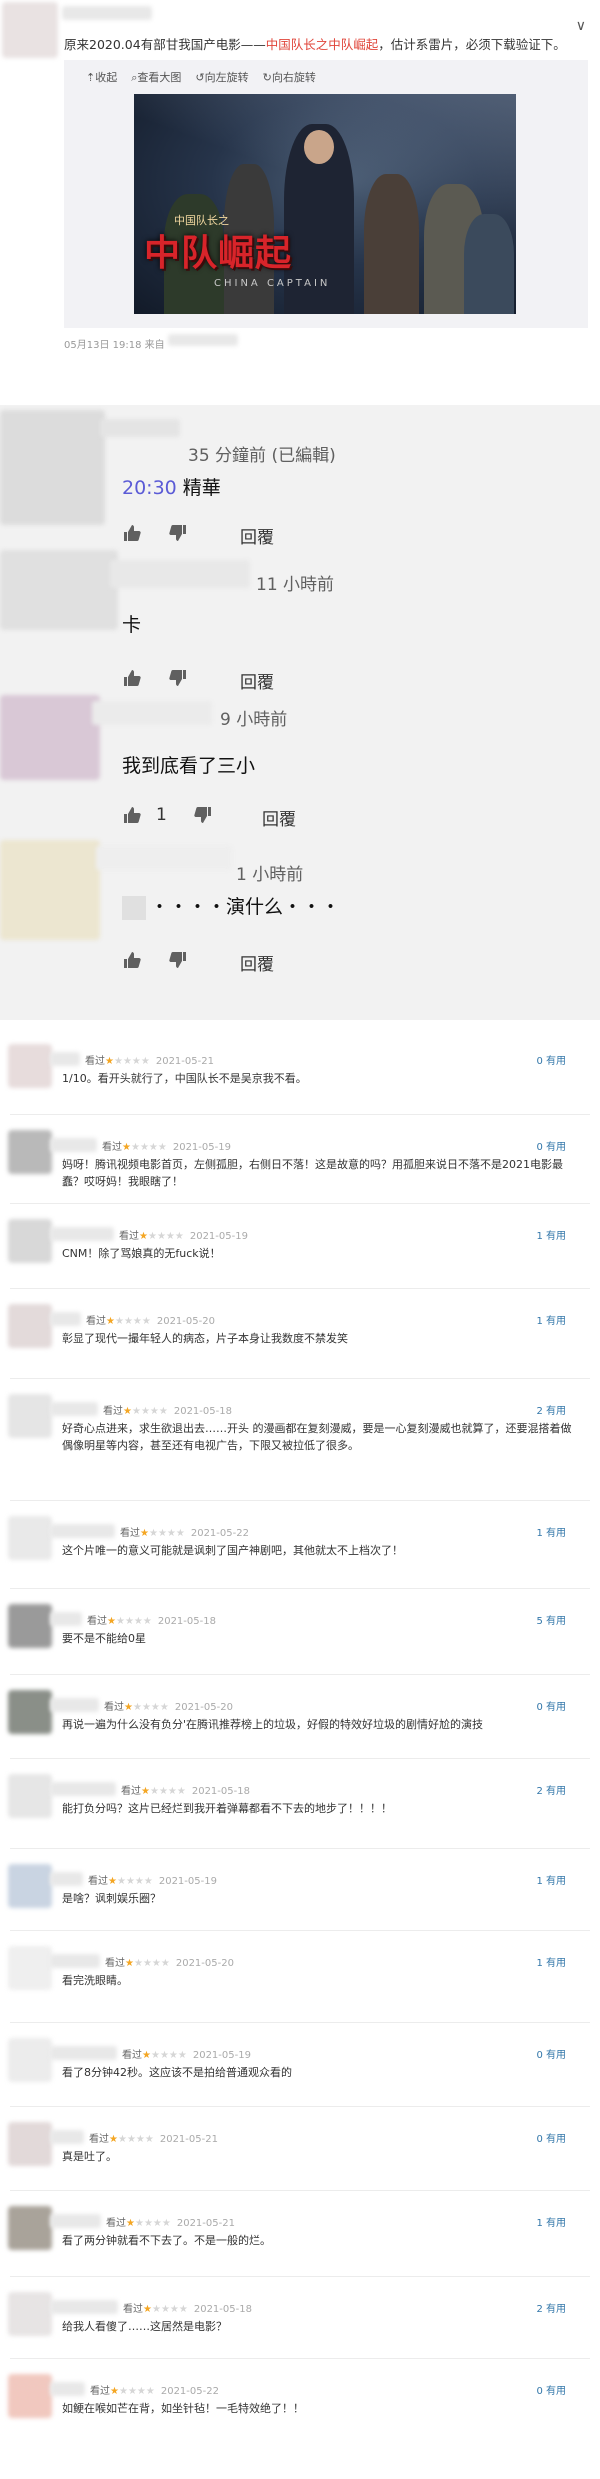  Describe the element at coordinates (95, 1980) in the screenshot. I see `review-text: 看完洗眼睛。` at that location.